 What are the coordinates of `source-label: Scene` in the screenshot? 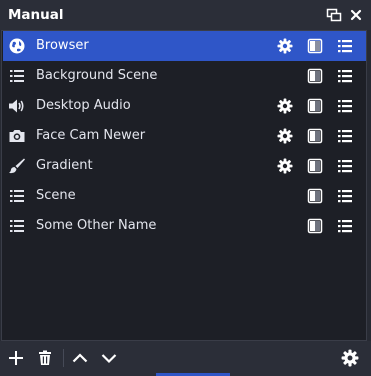 It's located at (56, 195).